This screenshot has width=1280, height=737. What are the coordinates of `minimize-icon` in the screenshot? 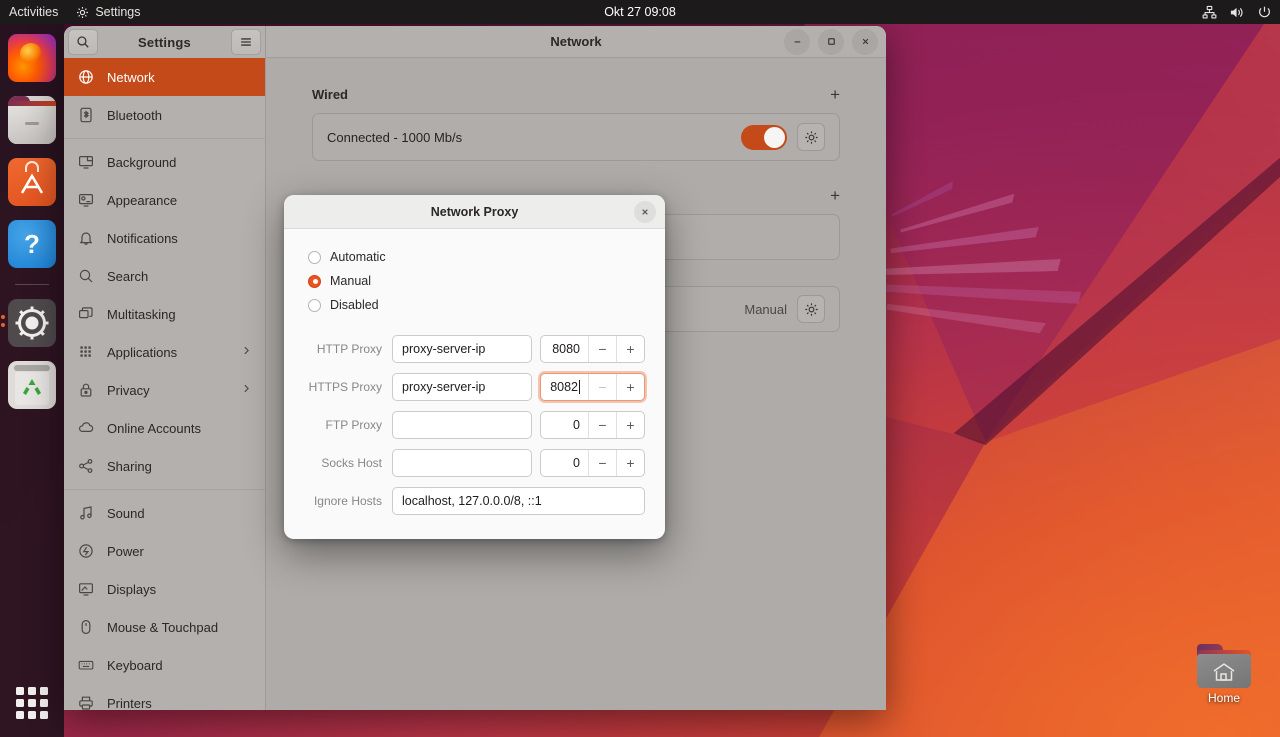 It's located at (797, 42).